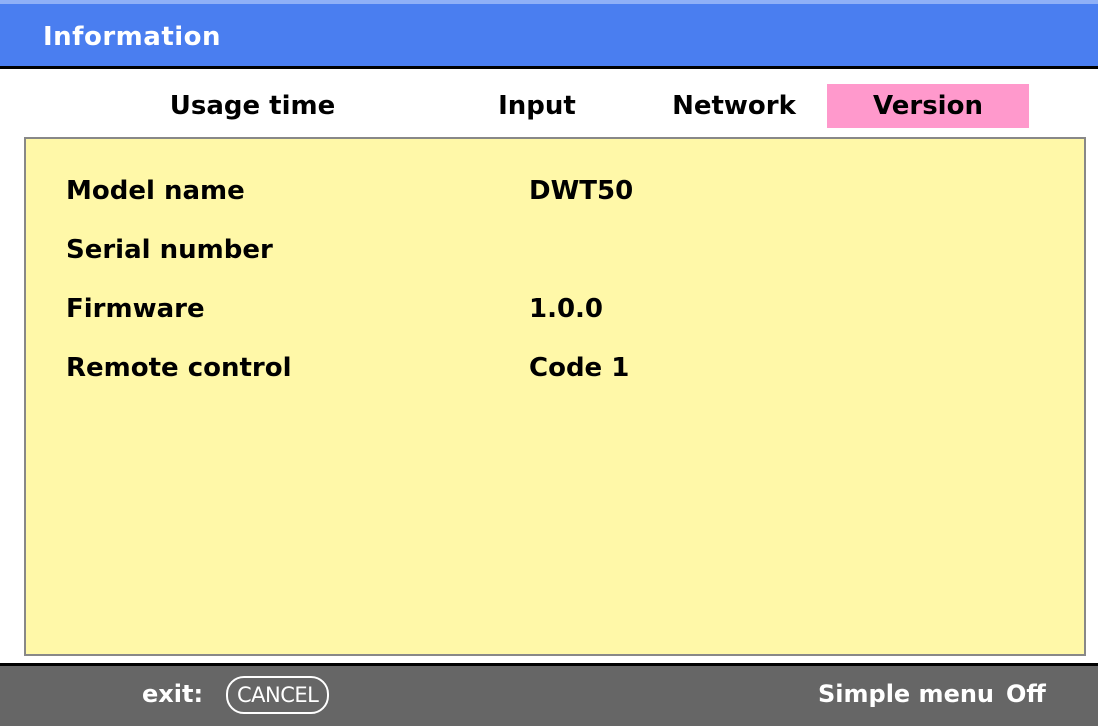 The height and width of the screenshot is (726, 1098). What do you see at coordinates (132, 37) in the screenshot?
I see `window-title: Information` at bounding box center [132, 37].